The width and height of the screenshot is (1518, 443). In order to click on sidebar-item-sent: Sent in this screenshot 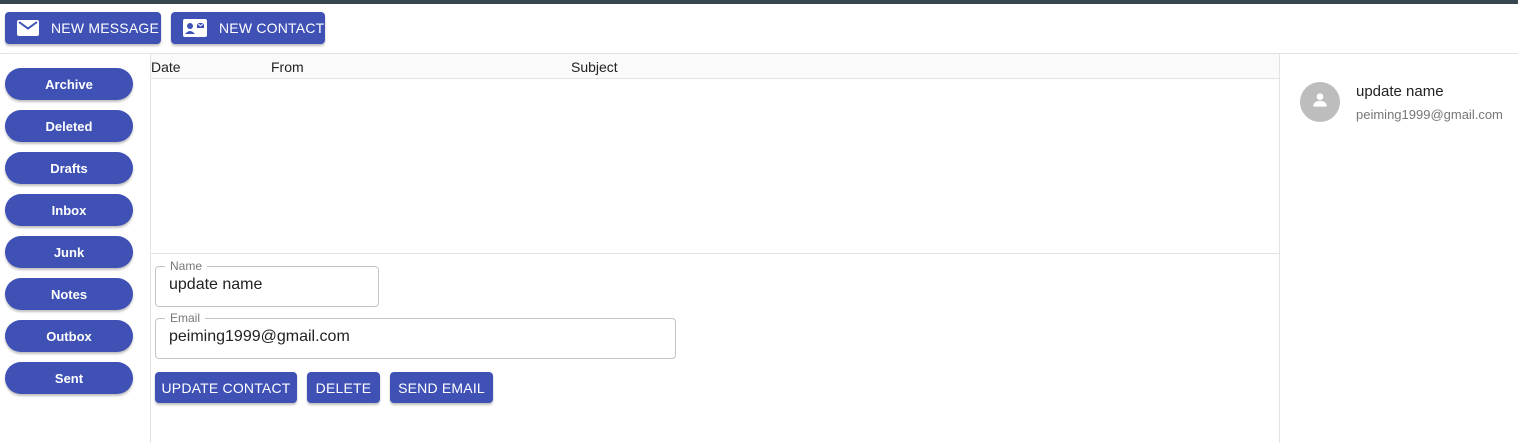, I will do `click(69, 378)`.